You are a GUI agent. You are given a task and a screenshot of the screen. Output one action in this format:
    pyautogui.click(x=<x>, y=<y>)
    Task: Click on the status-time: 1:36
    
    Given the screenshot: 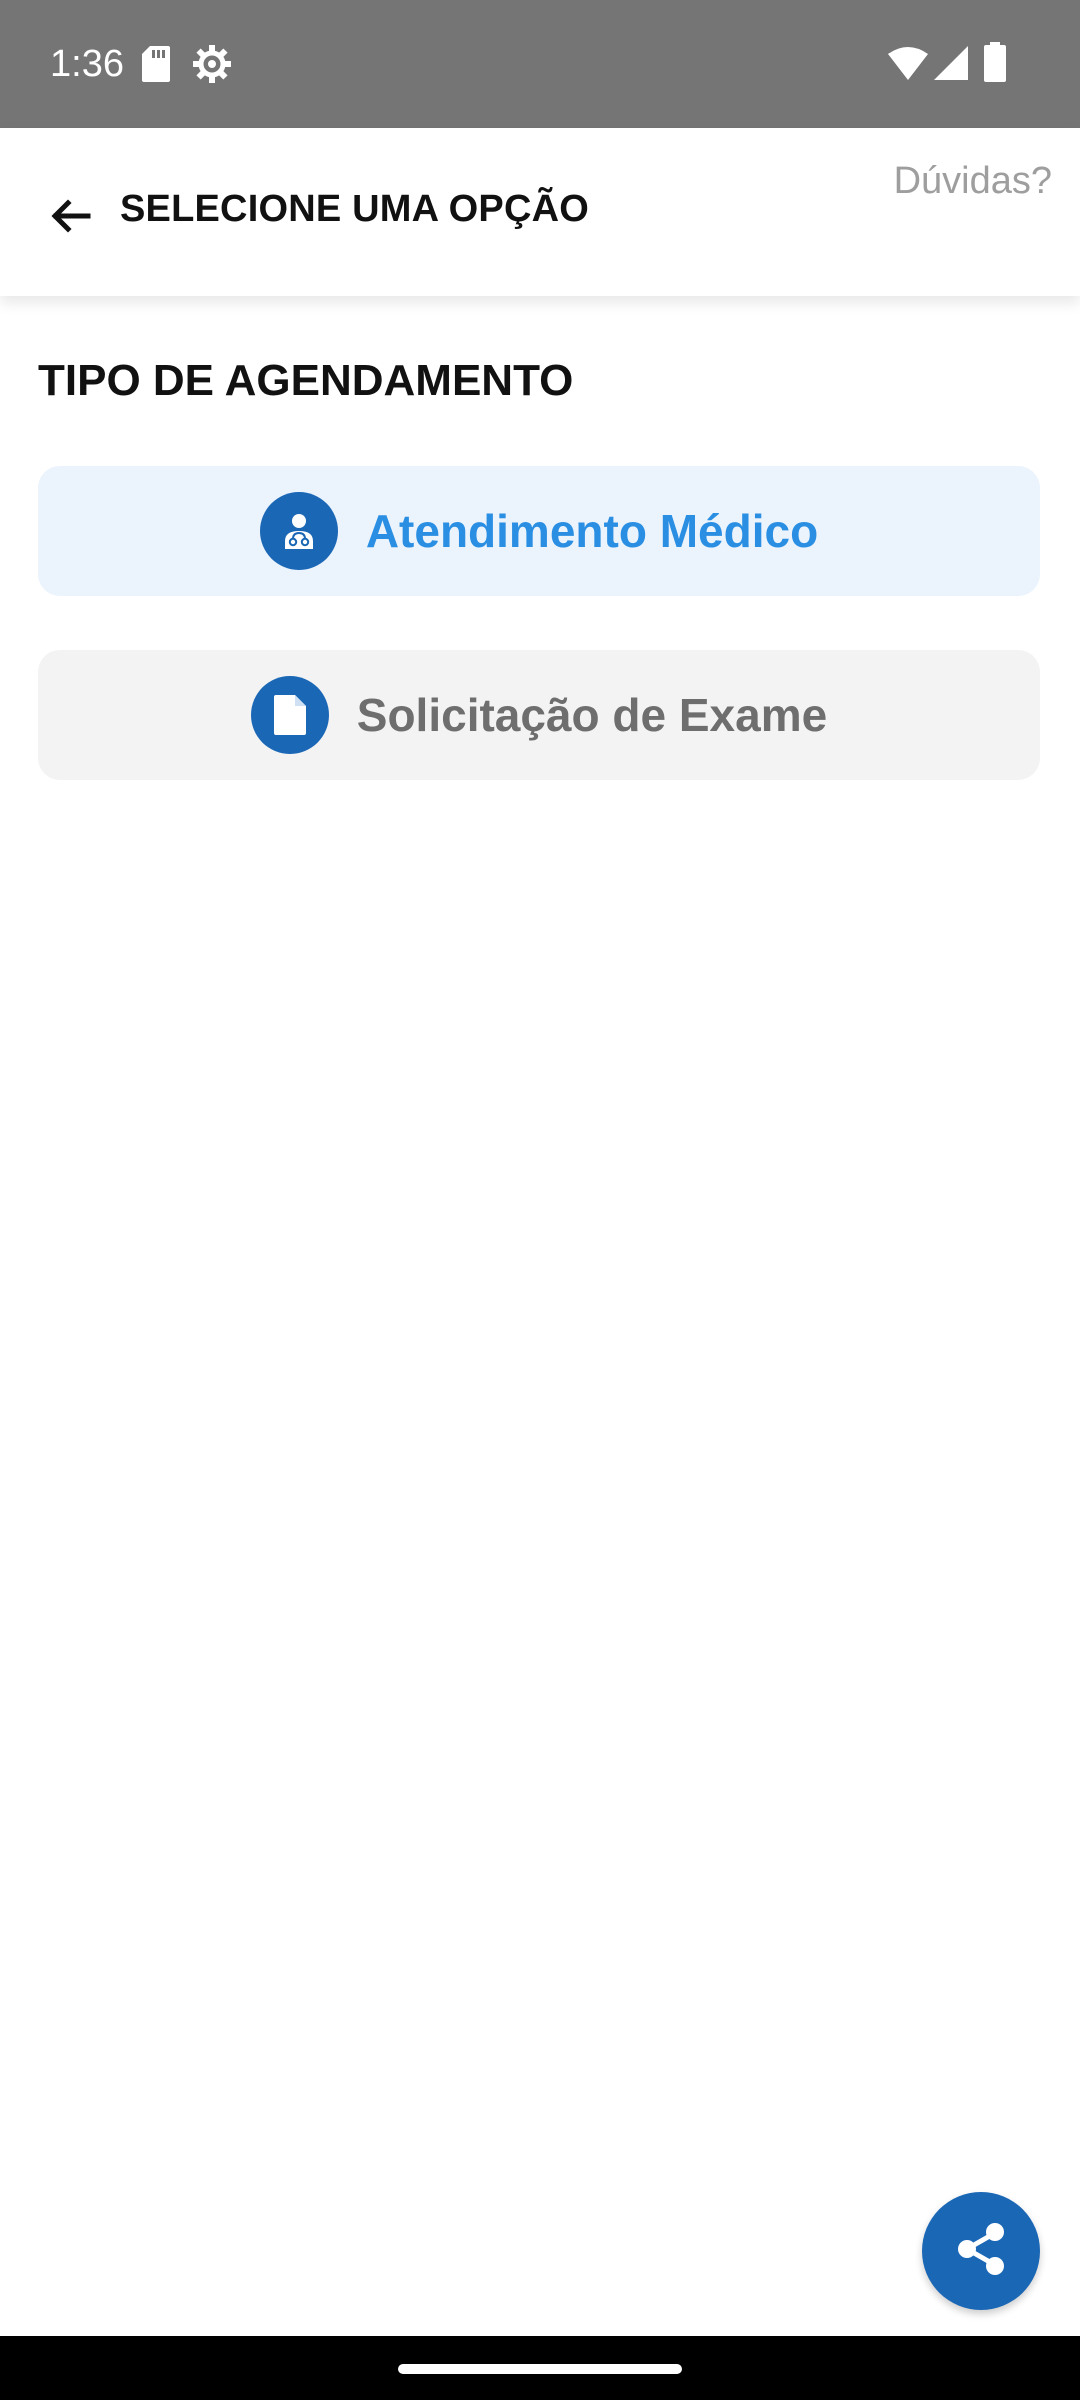 What is the action you would take?
    pyautogui.click(x=87, y=64)
    